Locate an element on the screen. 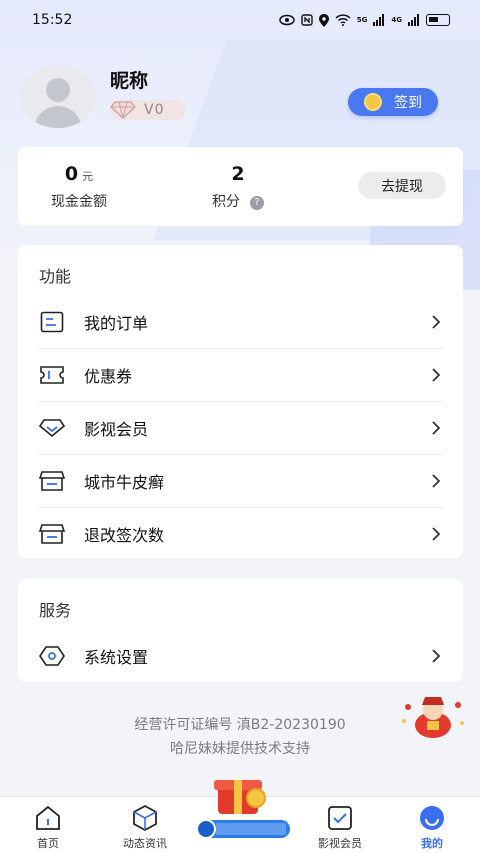 The width and height of the screenshot is (480, 853). home-icon is located at coordinates (48, 818).